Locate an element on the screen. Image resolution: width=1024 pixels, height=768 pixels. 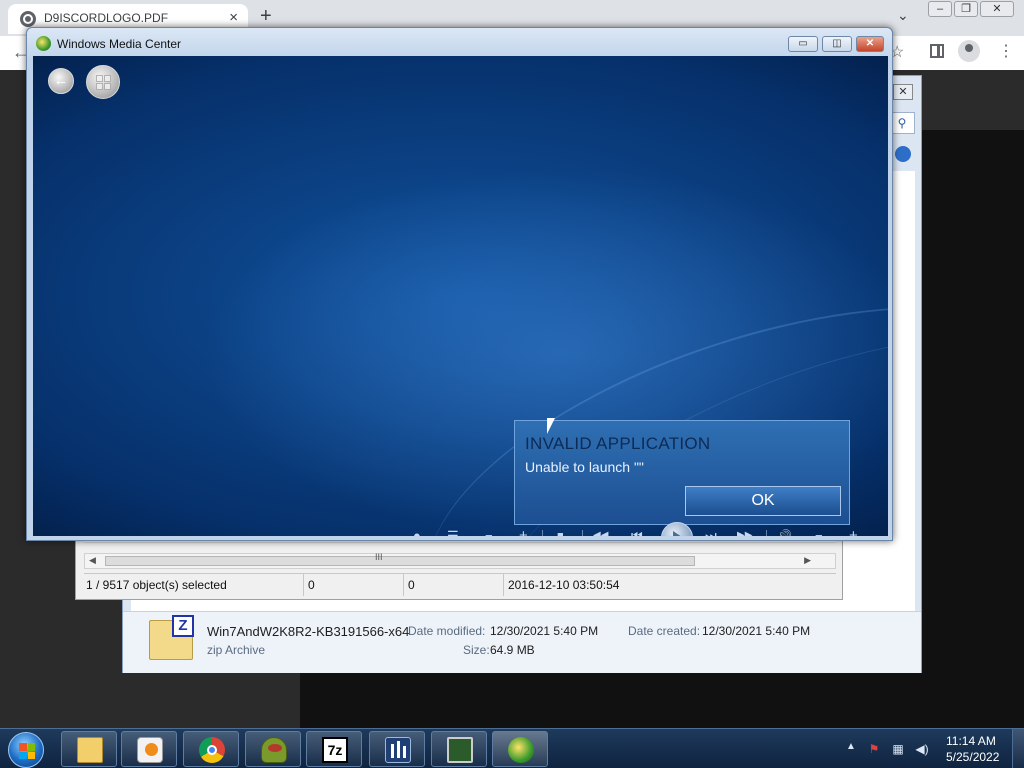
wmc-icon is located at coordinates (521, 750).